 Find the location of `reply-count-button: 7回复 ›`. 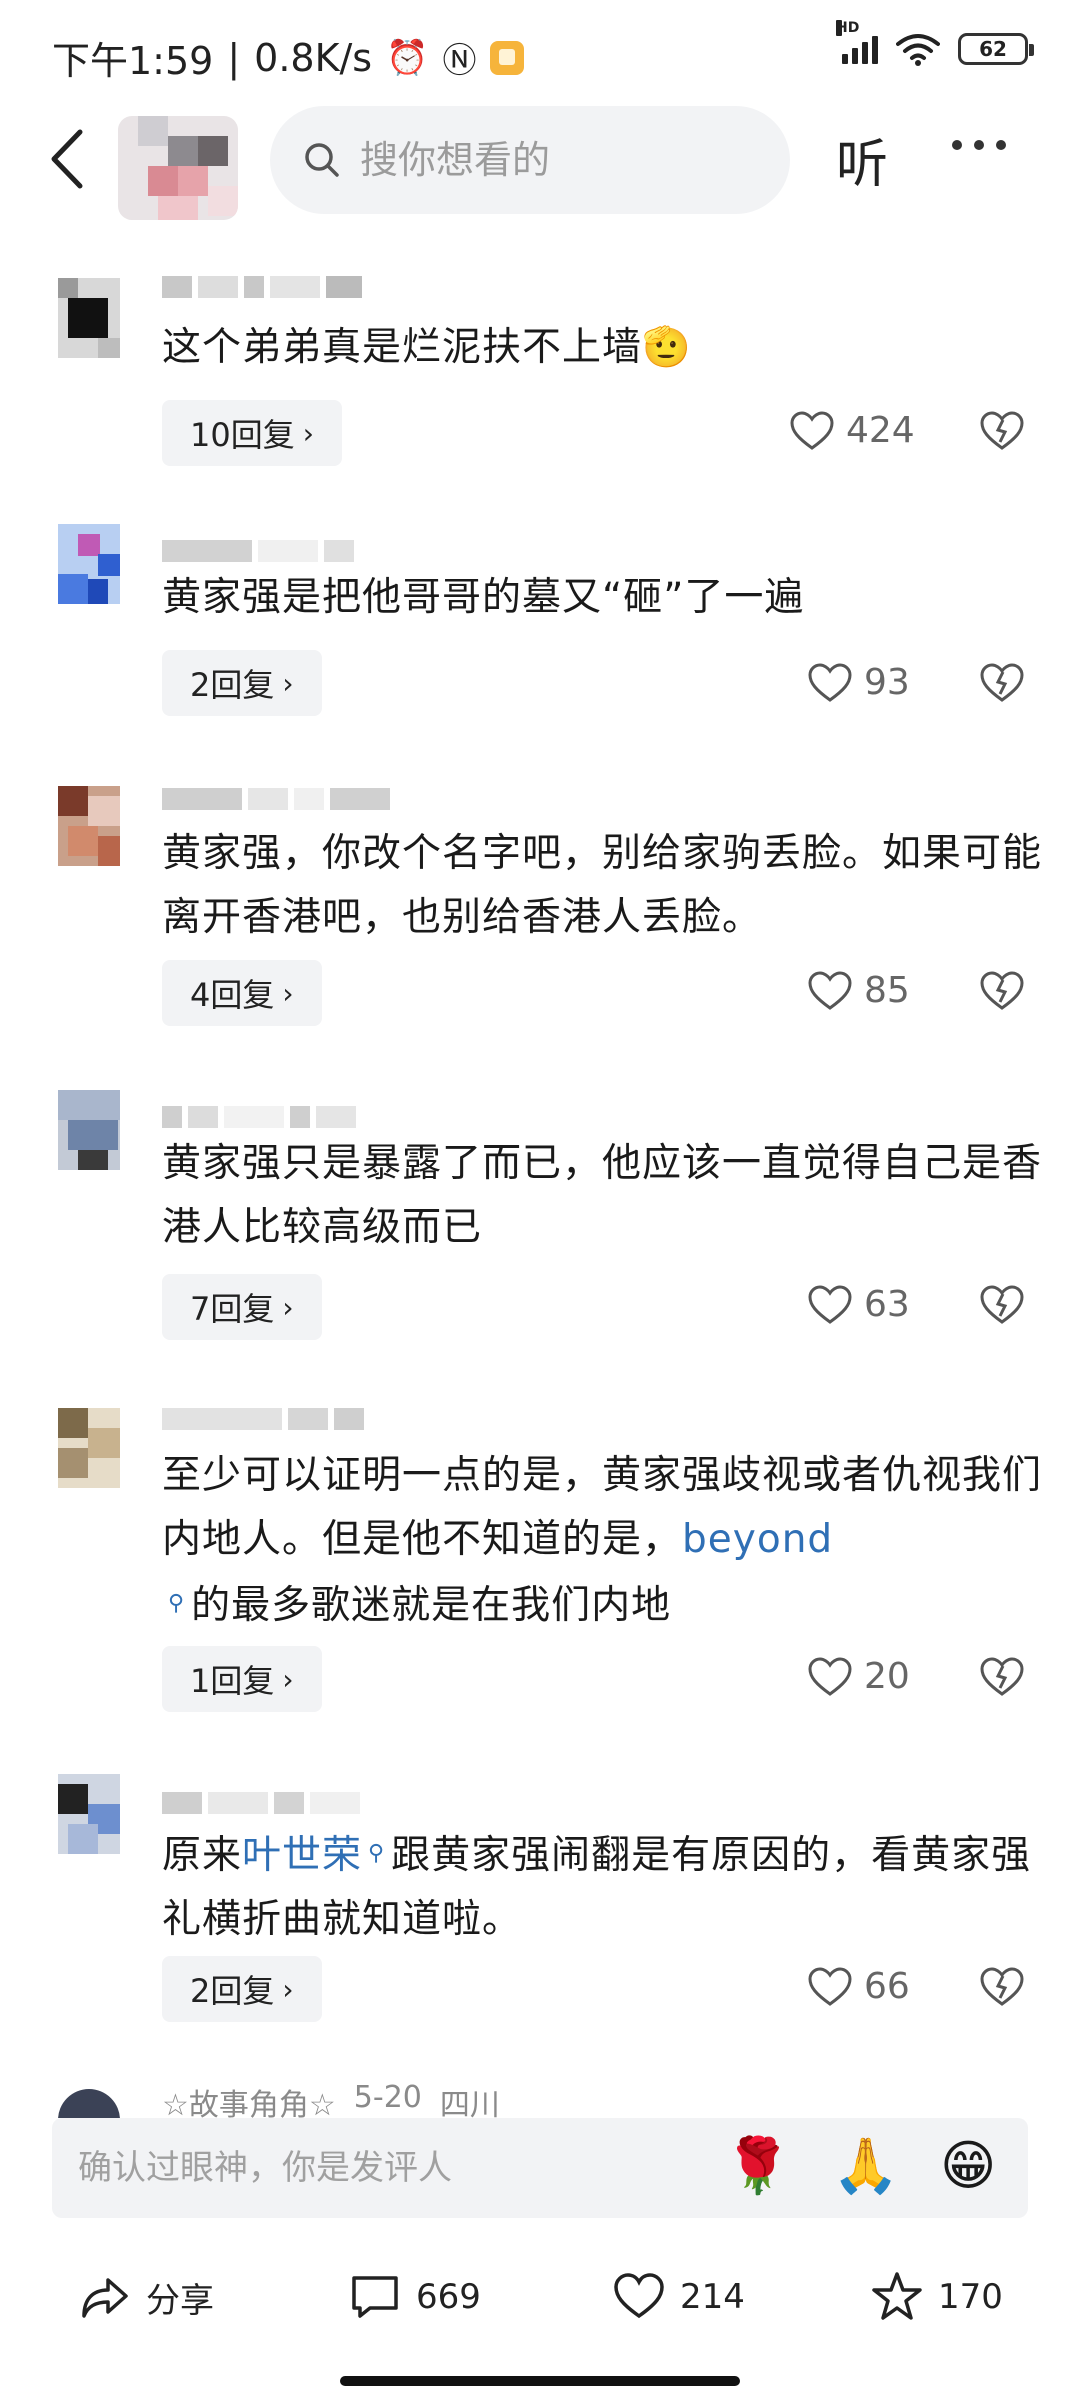

reply-count-button: 7回复 › is located at coordinates (242, 1307).